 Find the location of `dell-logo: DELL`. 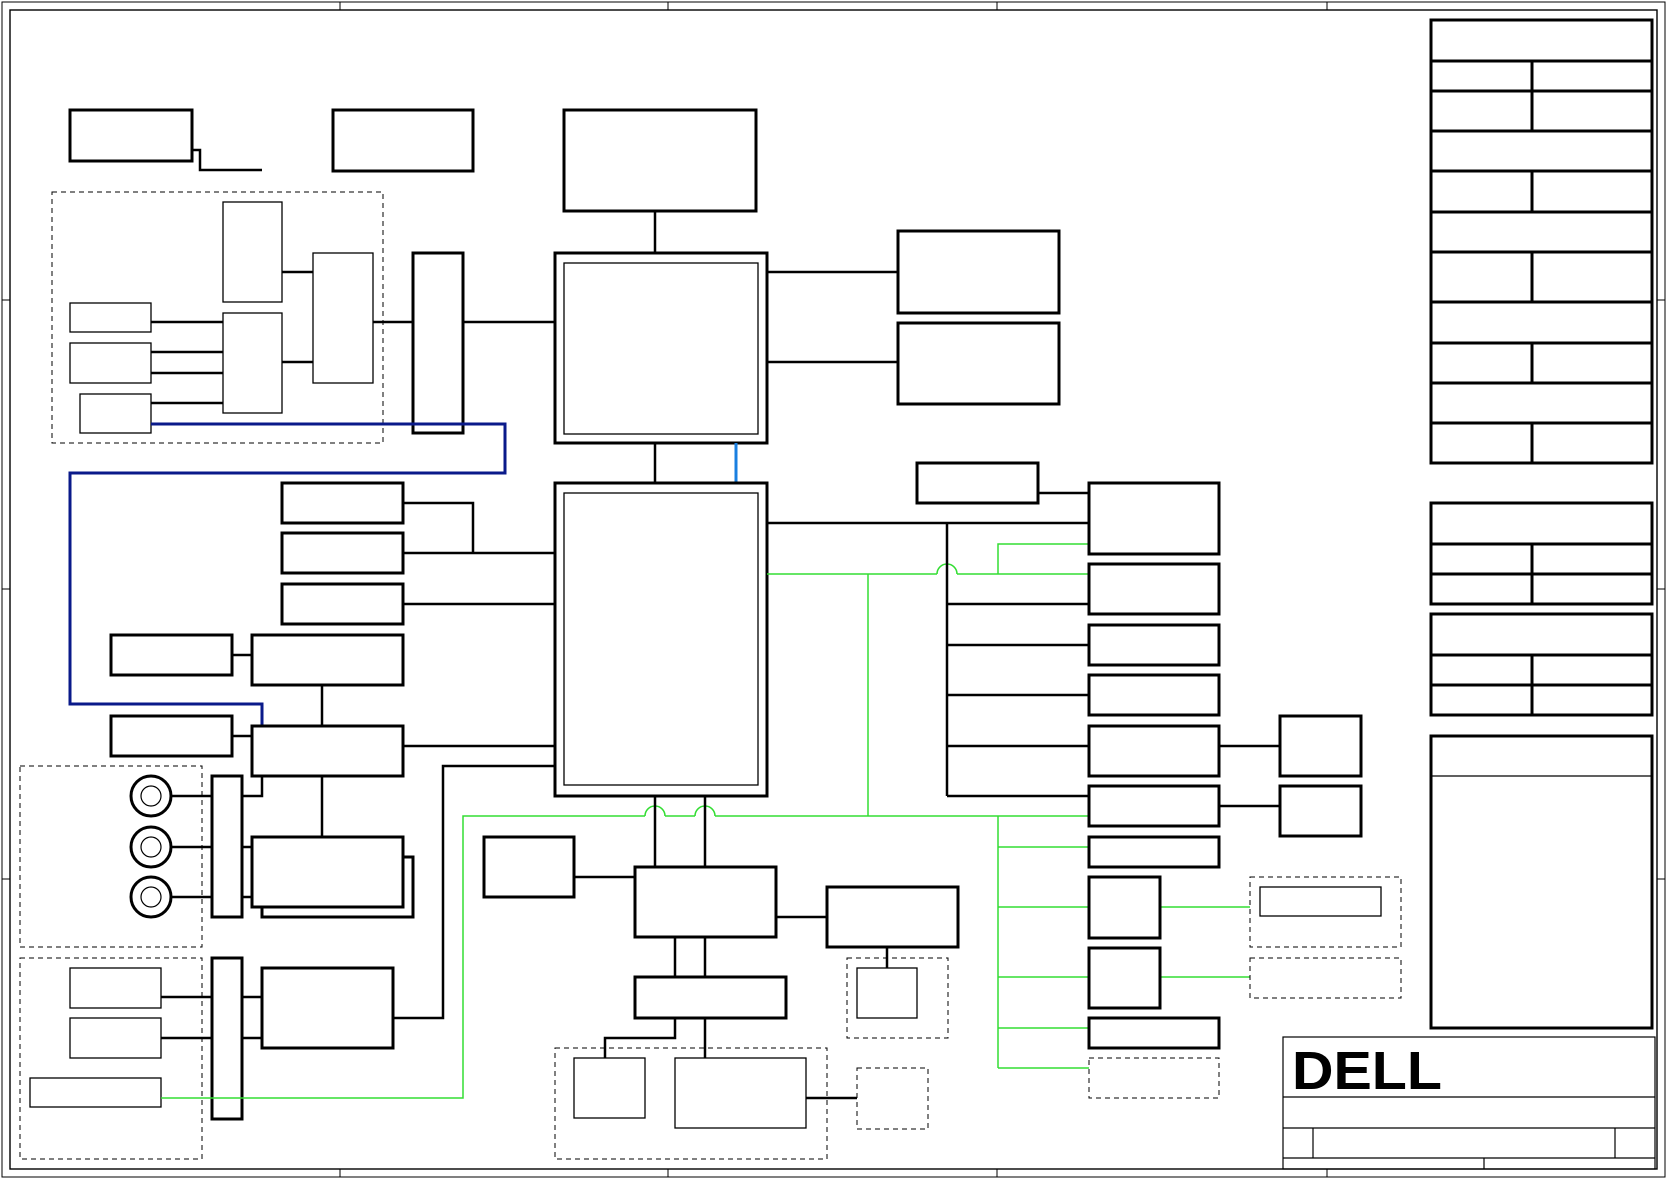

dell-logo: DELL is located at coordinates (1367, 1071).